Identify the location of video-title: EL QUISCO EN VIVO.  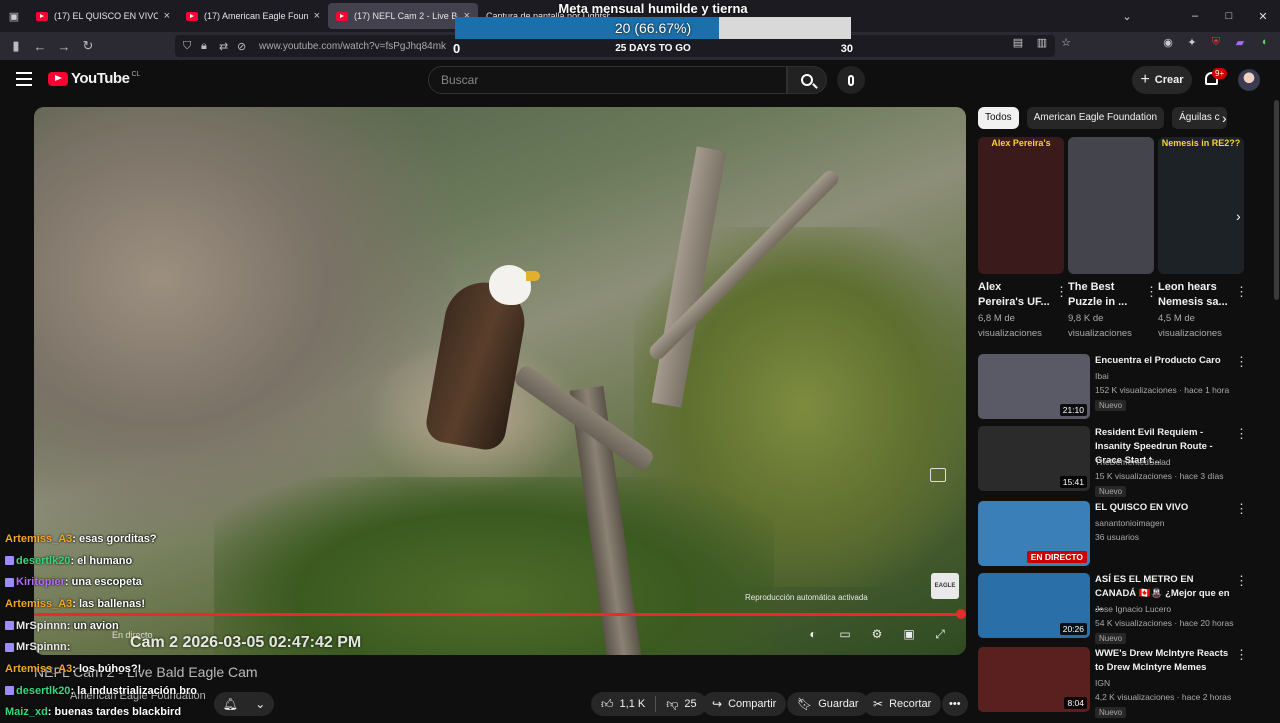
(1162, 508).